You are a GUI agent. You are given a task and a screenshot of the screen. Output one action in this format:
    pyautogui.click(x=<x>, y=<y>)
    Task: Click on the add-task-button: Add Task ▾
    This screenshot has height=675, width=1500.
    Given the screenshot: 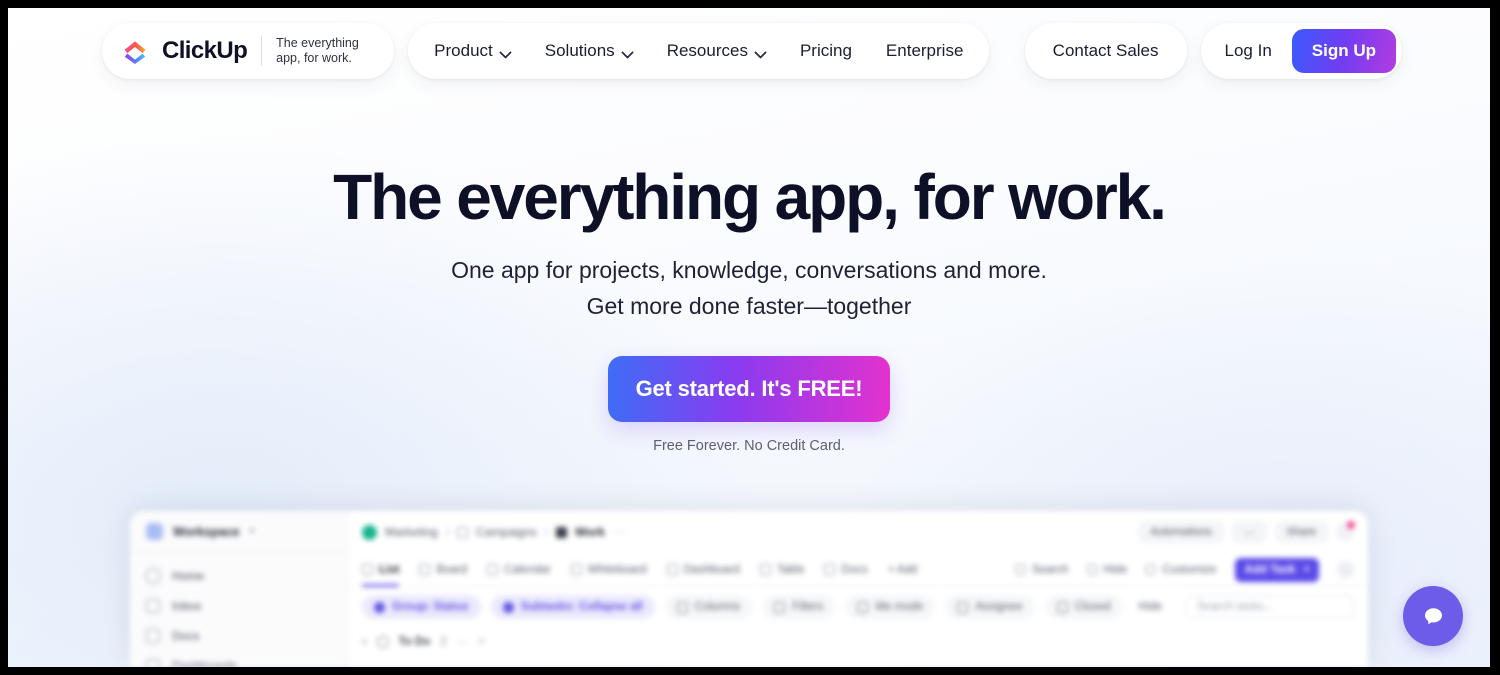 What is the action you would take?
    pyautogui.click(x=1276, y=569)
    